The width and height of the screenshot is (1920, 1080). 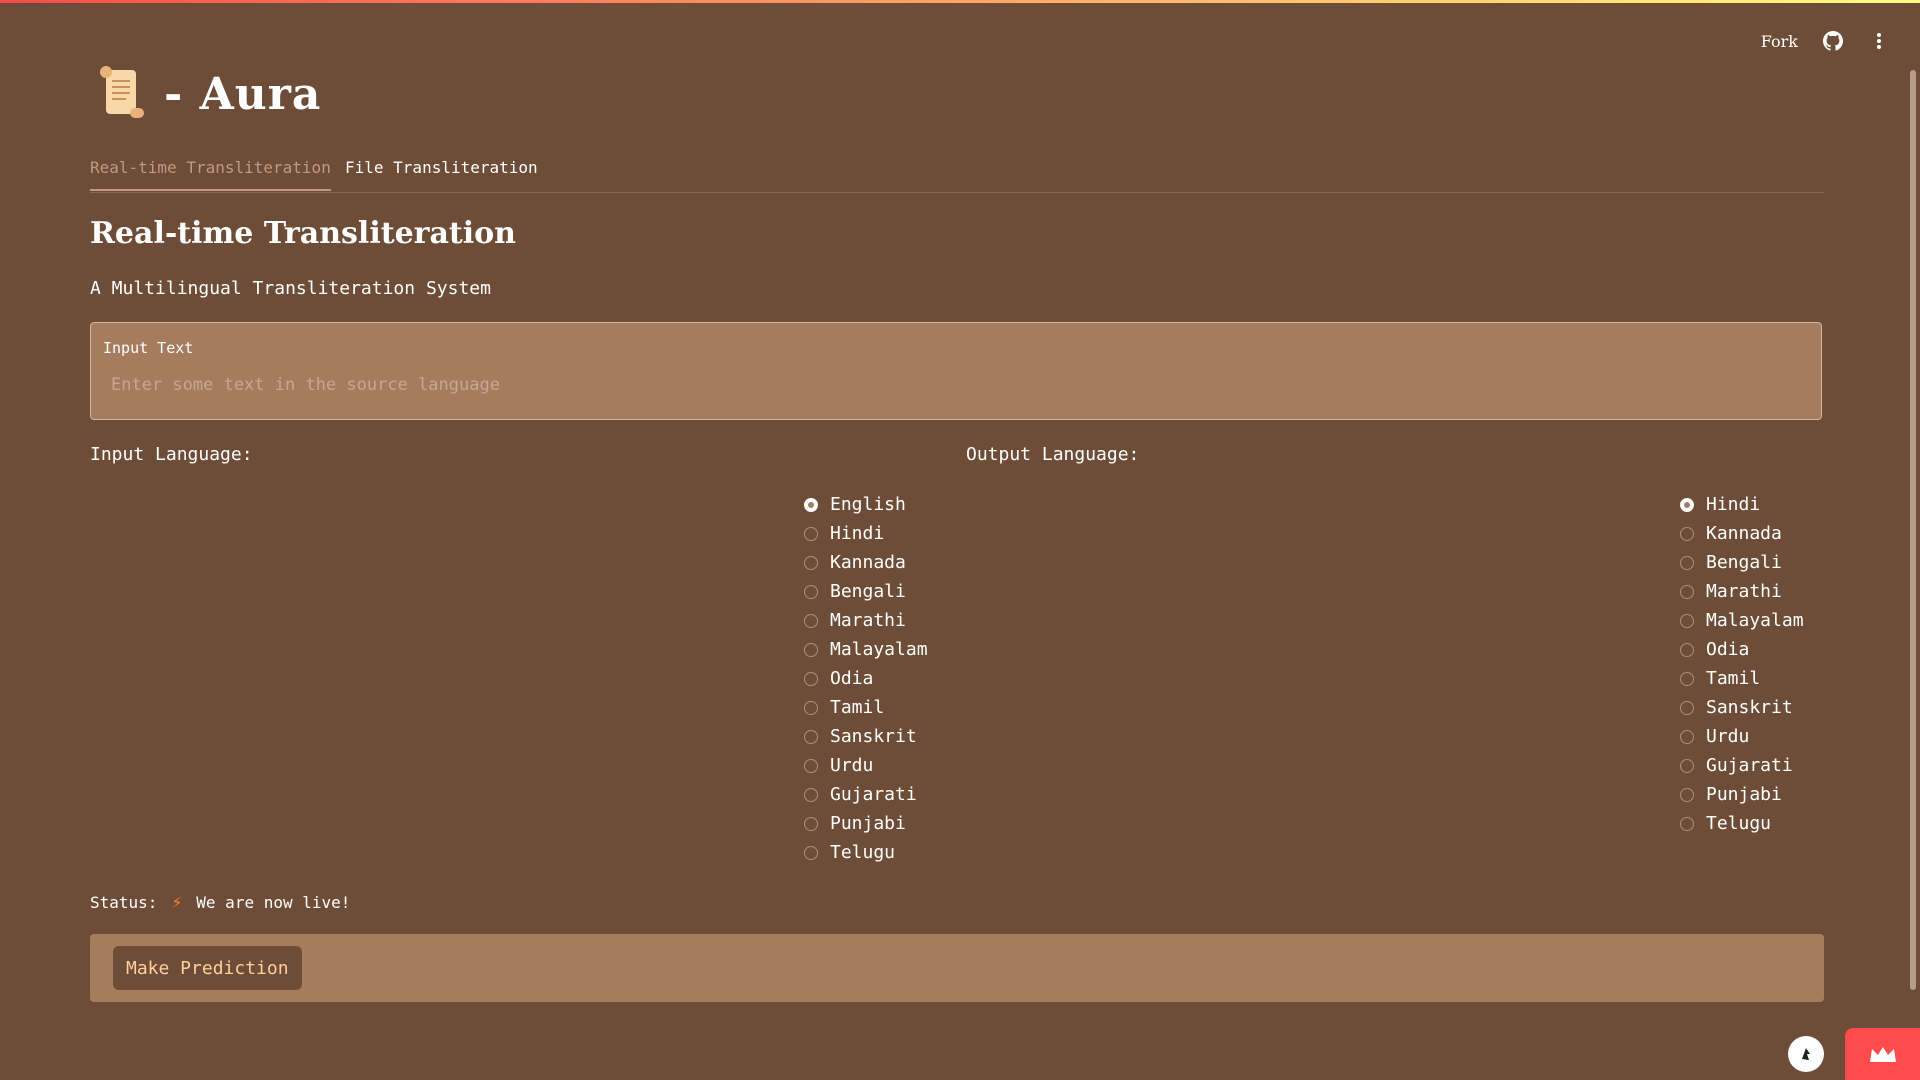 I want to click on output-language-option-gujarati: Gujarati, so click(x=1742, y=765).